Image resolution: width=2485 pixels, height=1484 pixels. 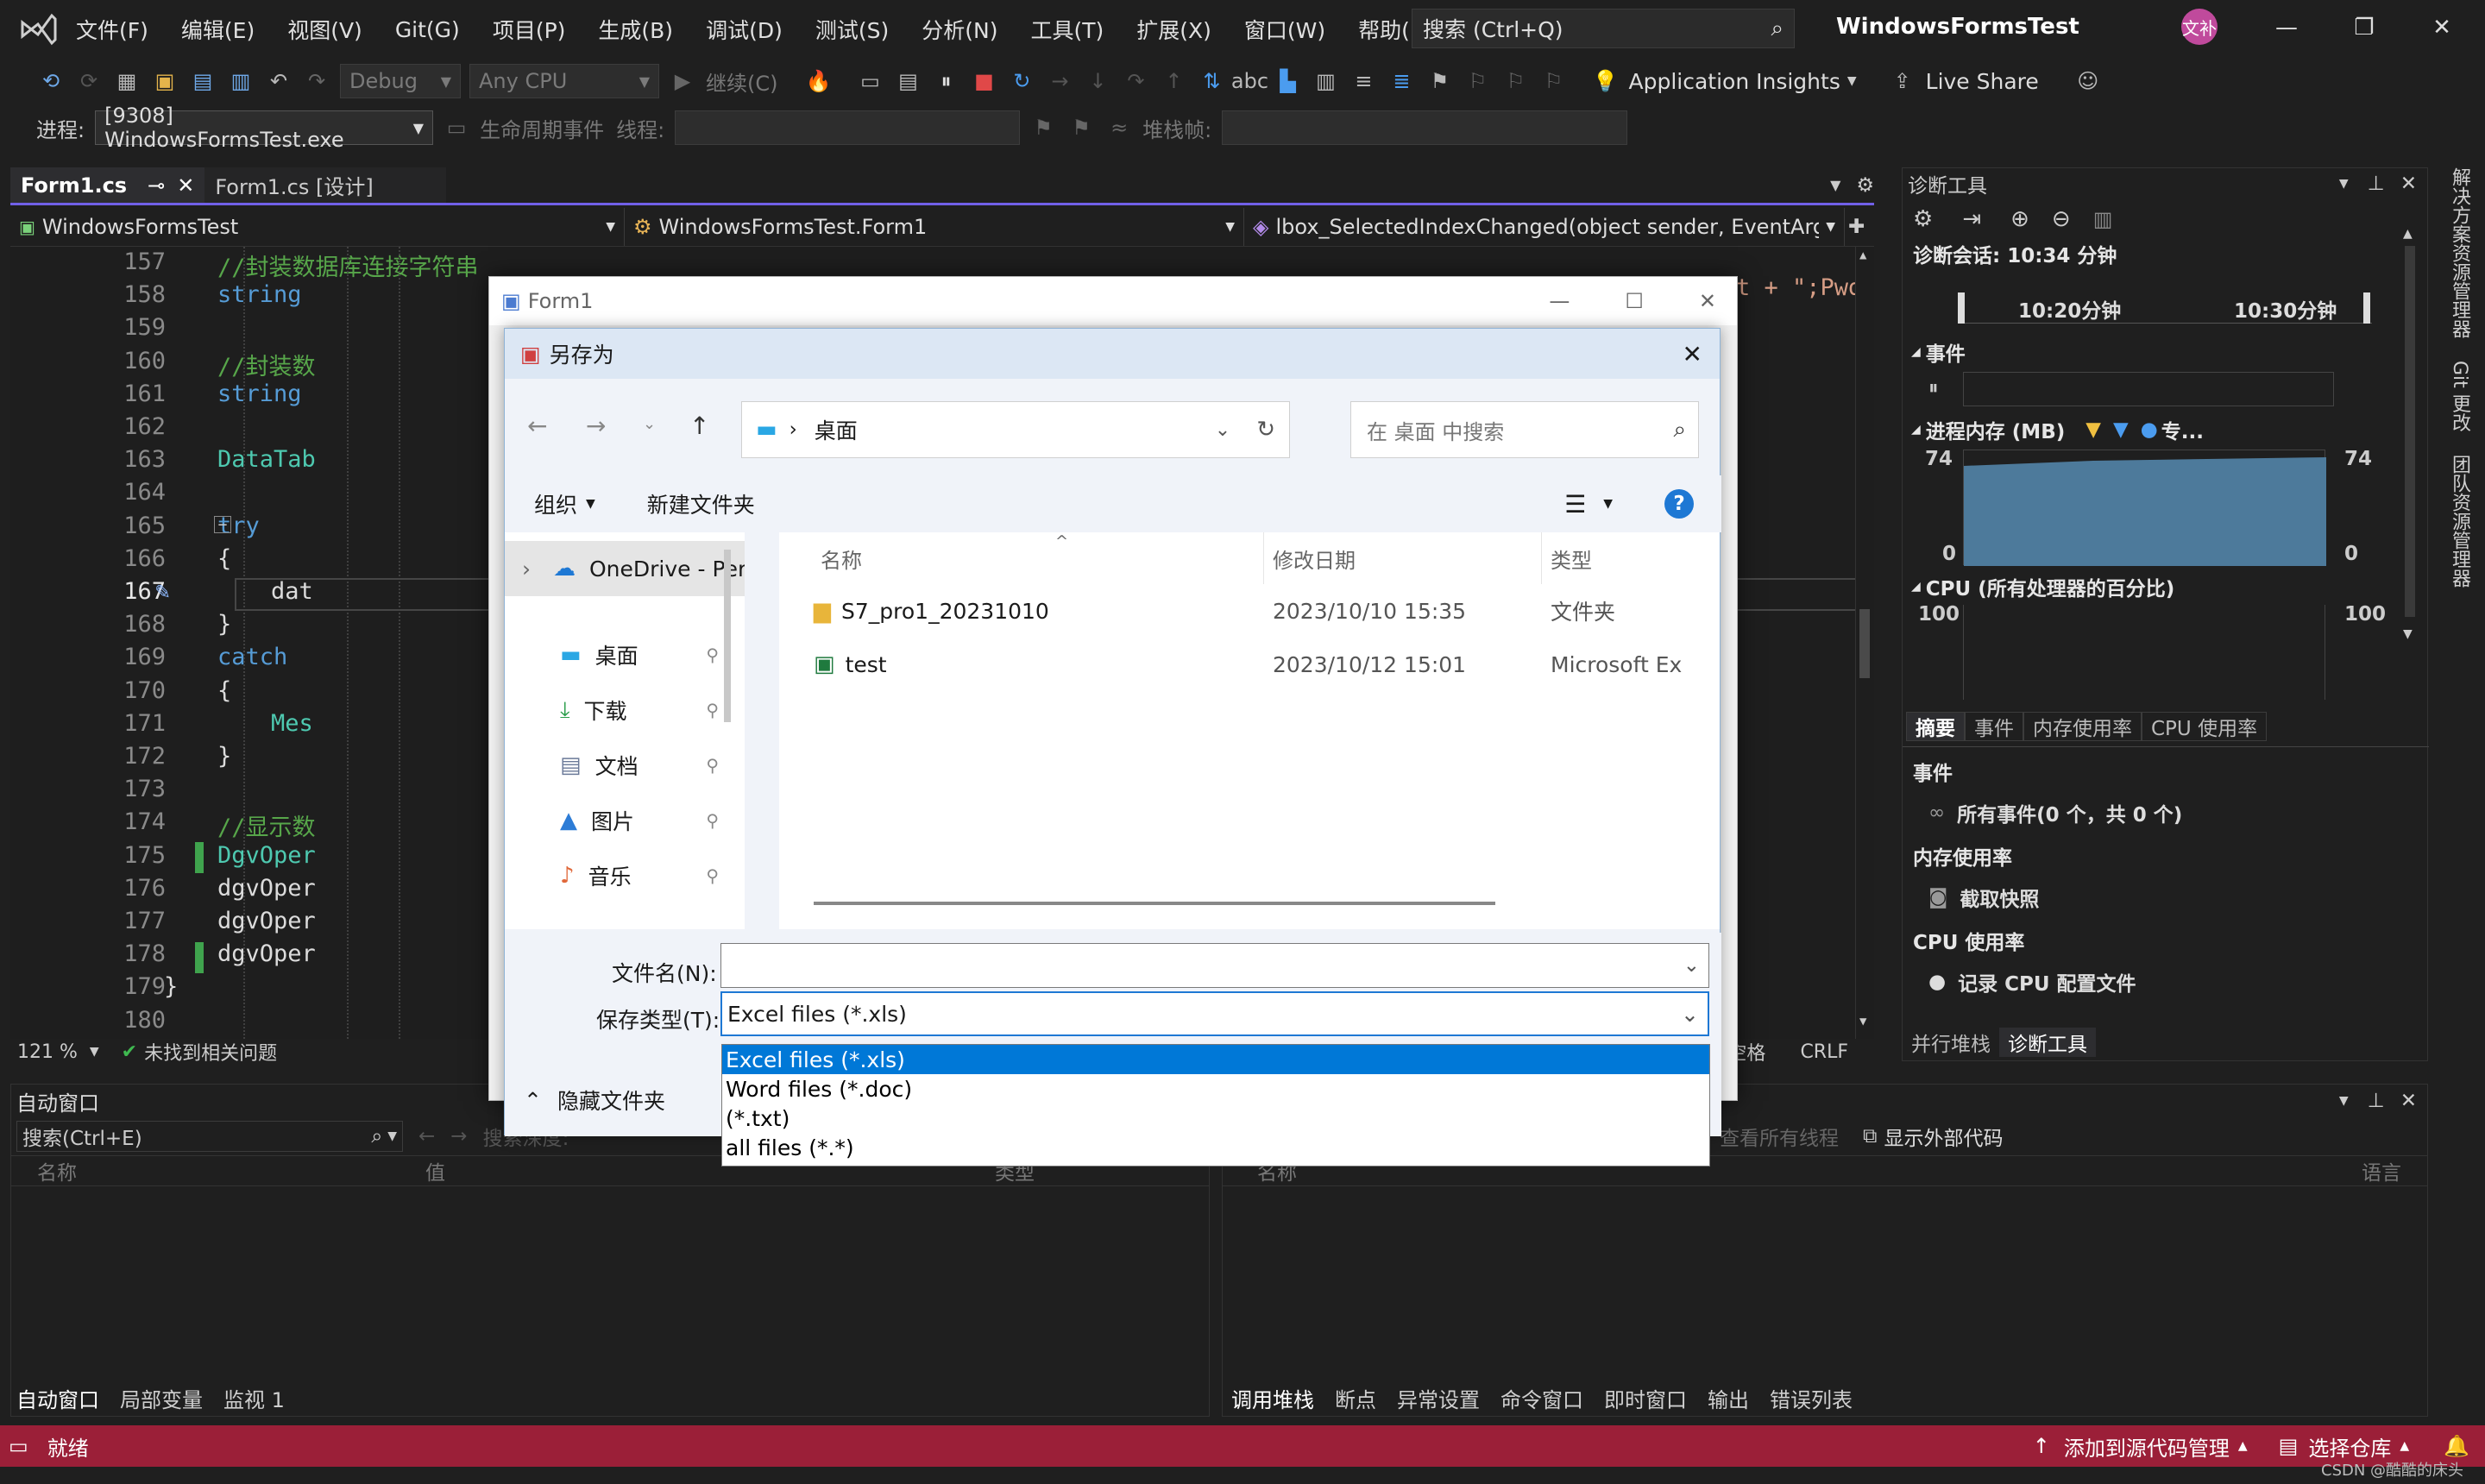 I want to click on file-row: ▣ test 2023/10/12 15:01 Microsoft Ex, so click(x=1249, y=664).